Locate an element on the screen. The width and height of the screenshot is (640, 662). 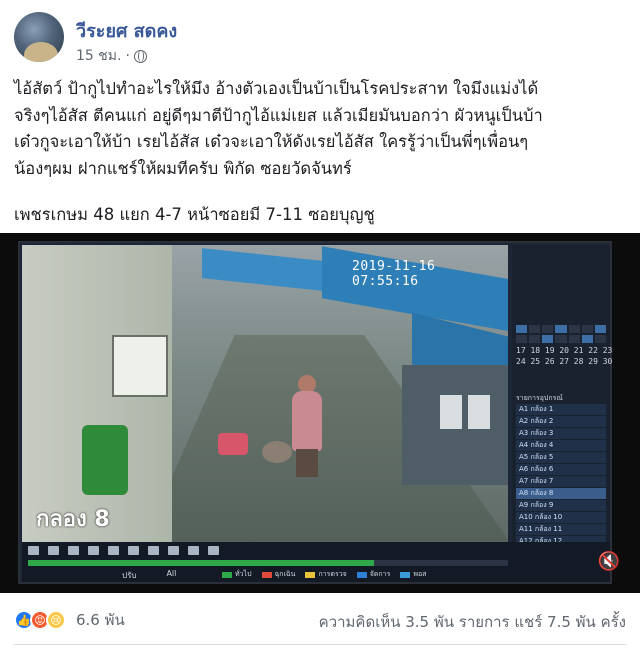
globe-icon is located at coordinates (140, 56).